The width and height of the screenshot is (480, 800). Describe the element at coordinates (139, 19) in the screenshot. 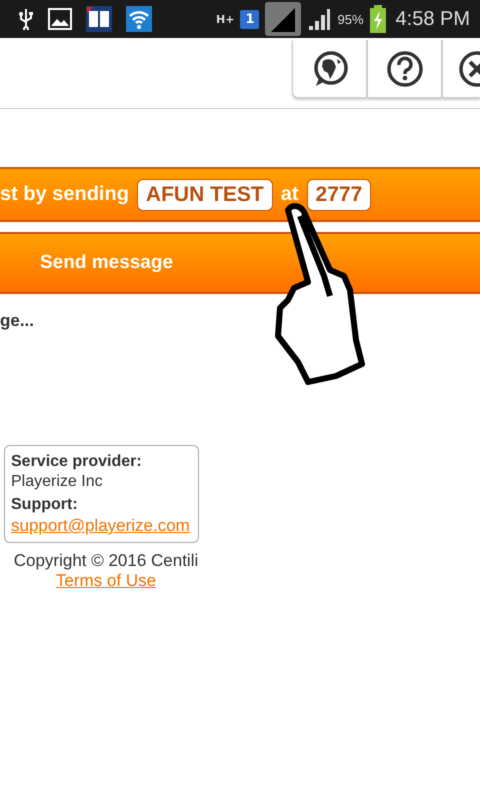

I see `wifi-icon` at that location.